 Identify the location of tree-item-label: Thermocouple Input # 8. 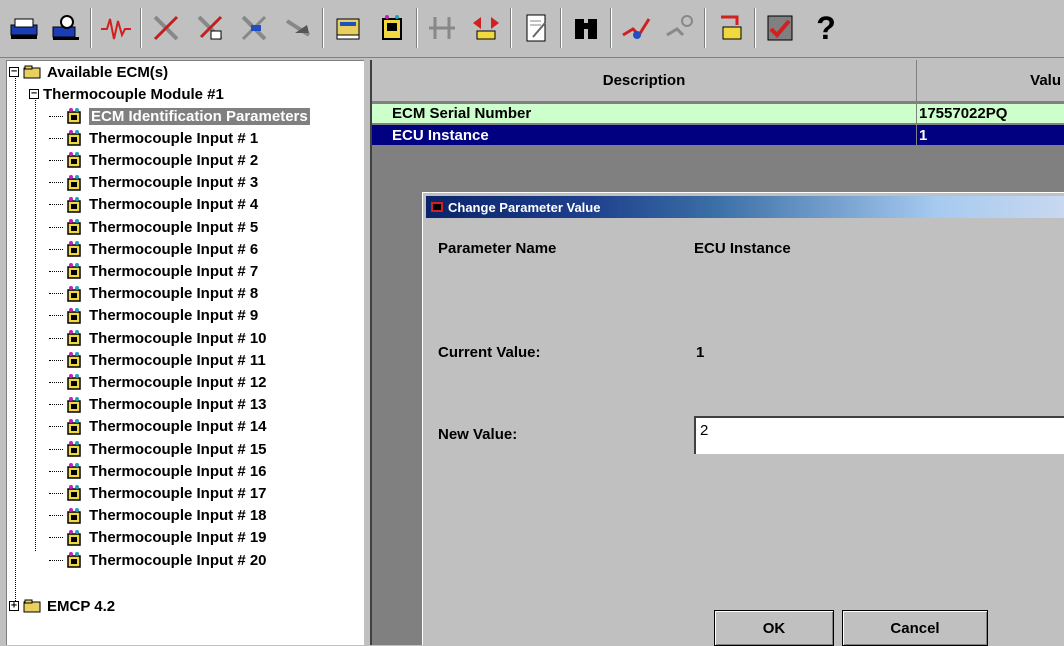
(174, 294).